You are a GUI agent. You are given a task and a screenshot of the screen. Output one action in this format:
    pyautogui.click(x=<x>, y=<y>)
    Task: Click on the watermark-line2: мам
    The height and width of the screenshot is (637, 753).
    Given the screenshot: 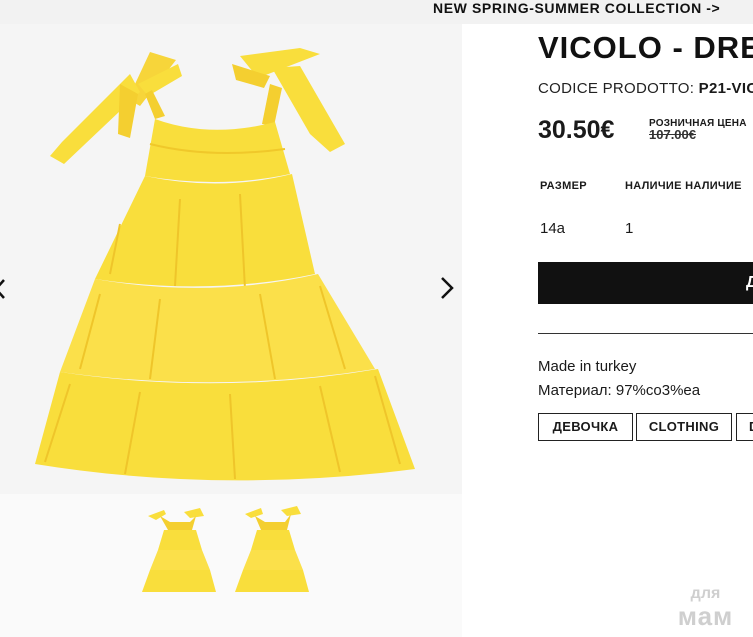 What is the action you would take?
    pyautogui.click(x=705, y=616)
    